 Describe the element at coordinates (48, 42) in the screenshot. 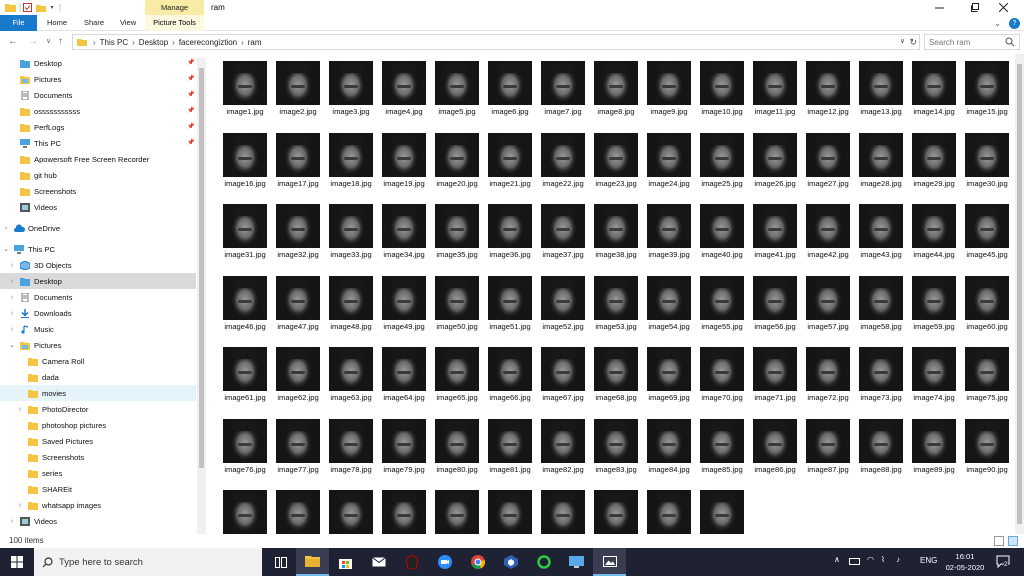

I see `recent-locations-icon: ∨` at that location.